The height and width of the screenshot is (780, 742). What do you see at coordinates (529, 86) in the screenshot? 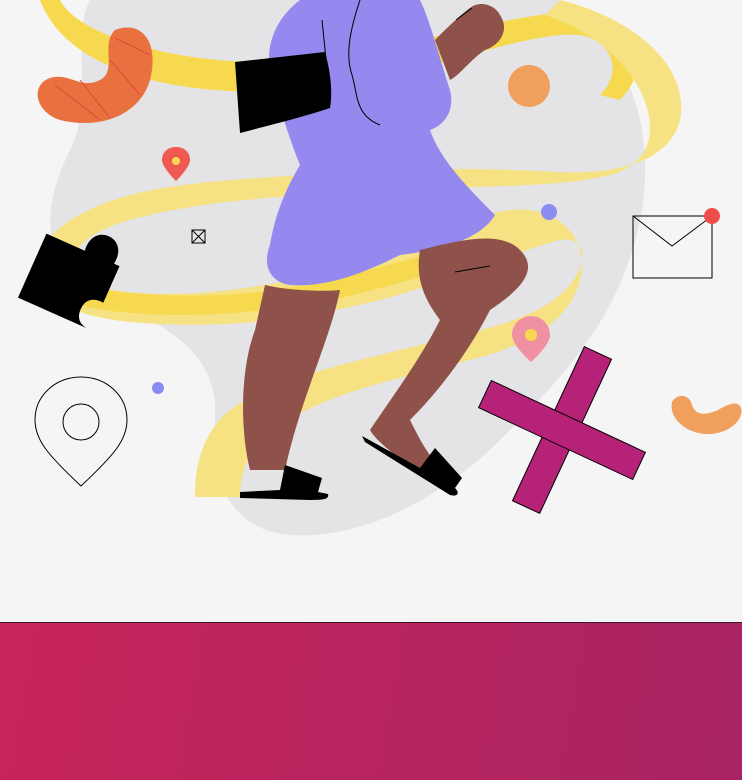
I see `orange-dot` at bounding box center [529, 86].